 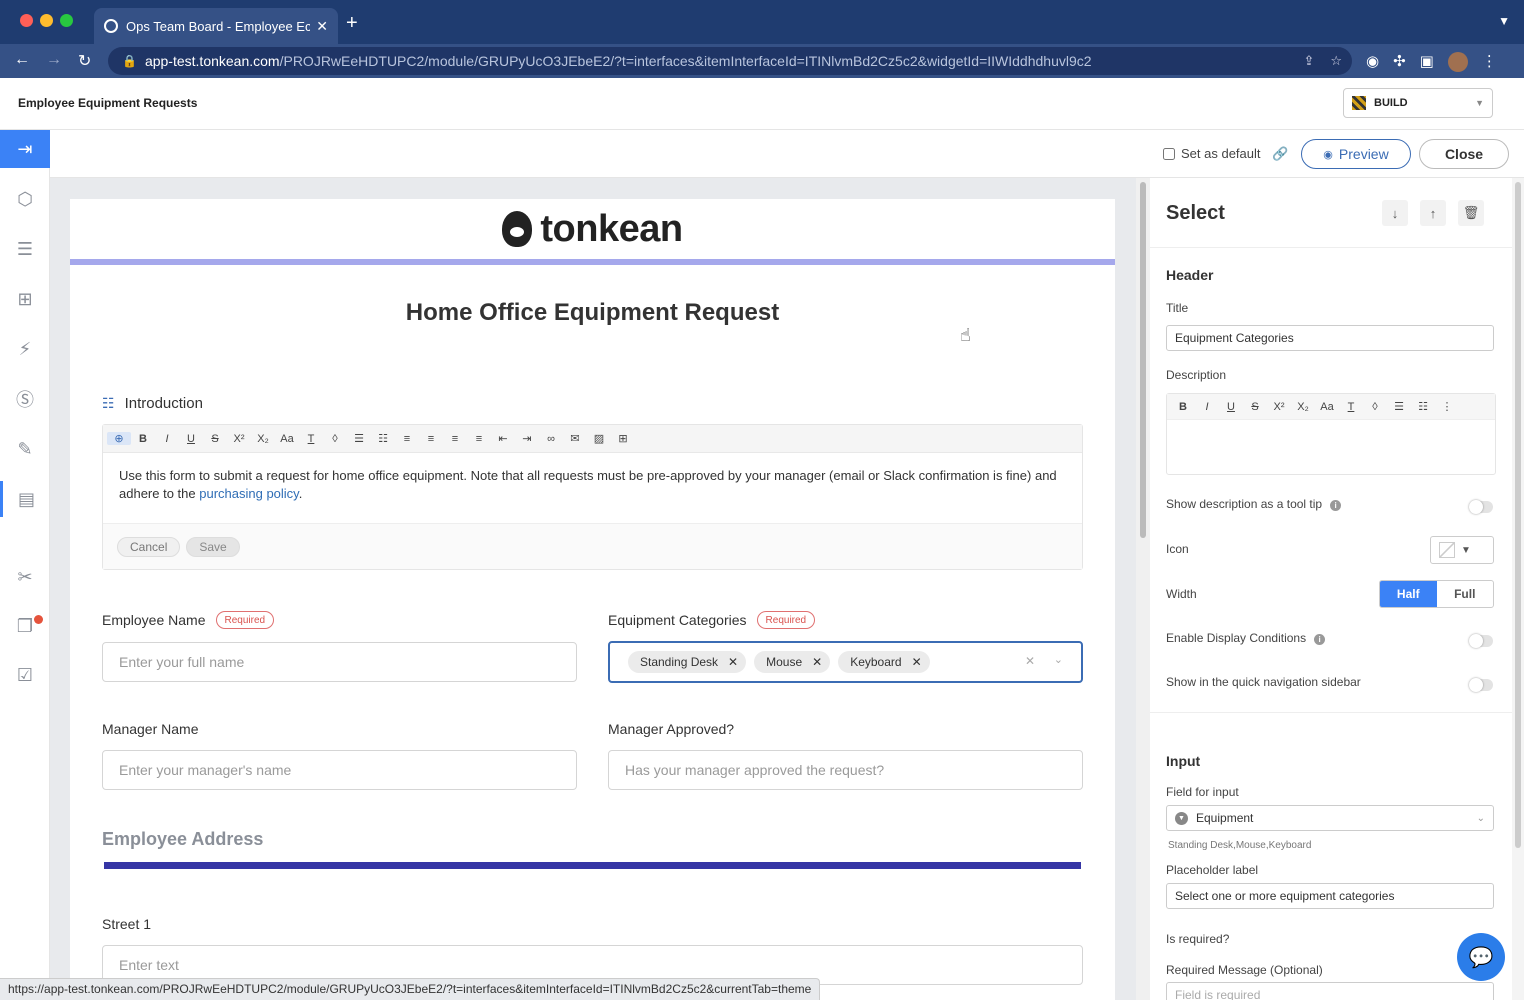 I want to click on interface-icon: ▤, so click(x=25, y=499).